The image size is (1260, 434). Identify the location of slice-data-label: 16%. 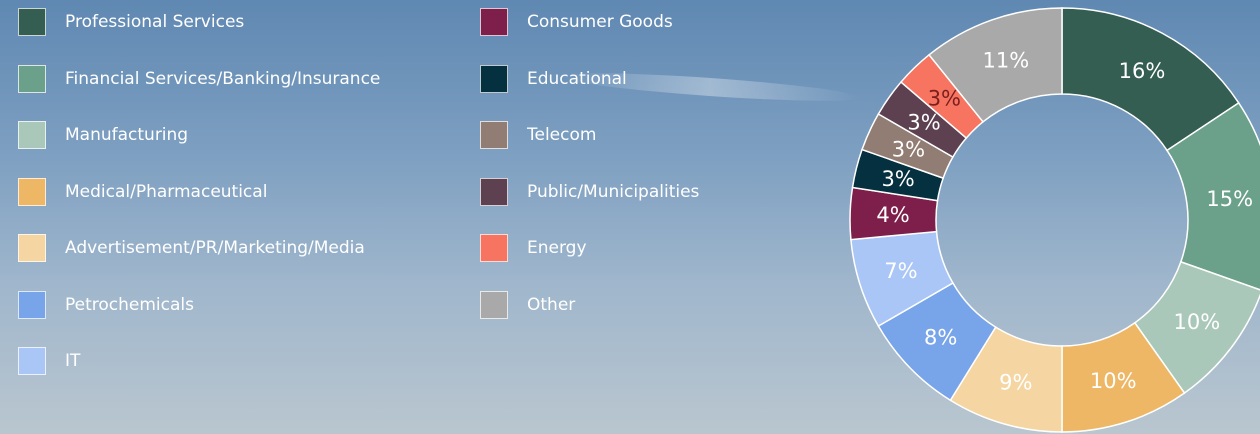
(1142, 71).